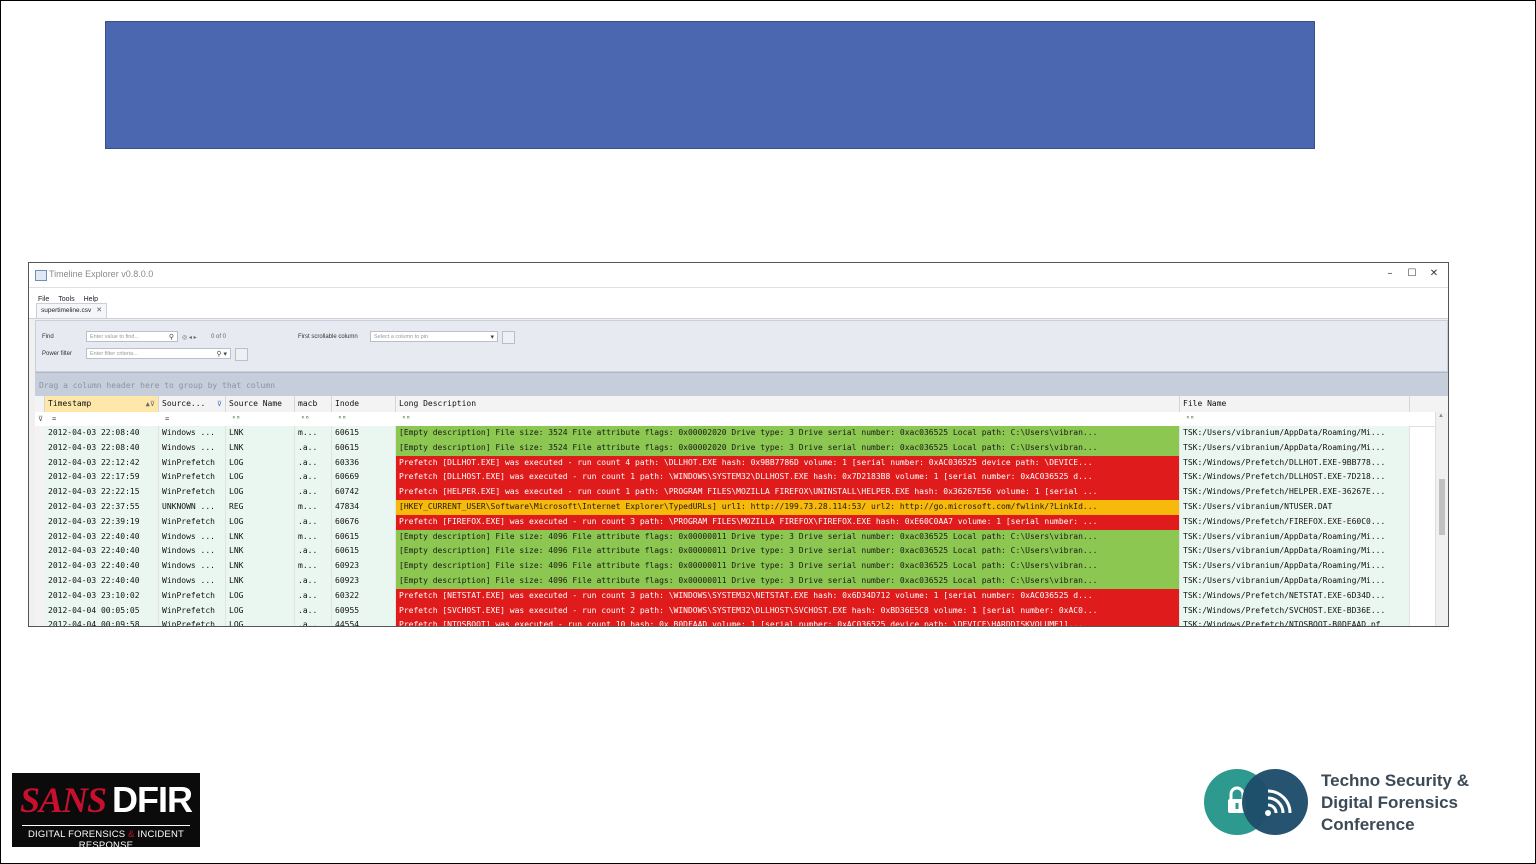 The image size is (1536, 864). What do you see at coordinates (102, 507) in the screenshot?
I see `cell-timestamp: 2012-04-03 22:37:55` at bounding box center [102, 507].